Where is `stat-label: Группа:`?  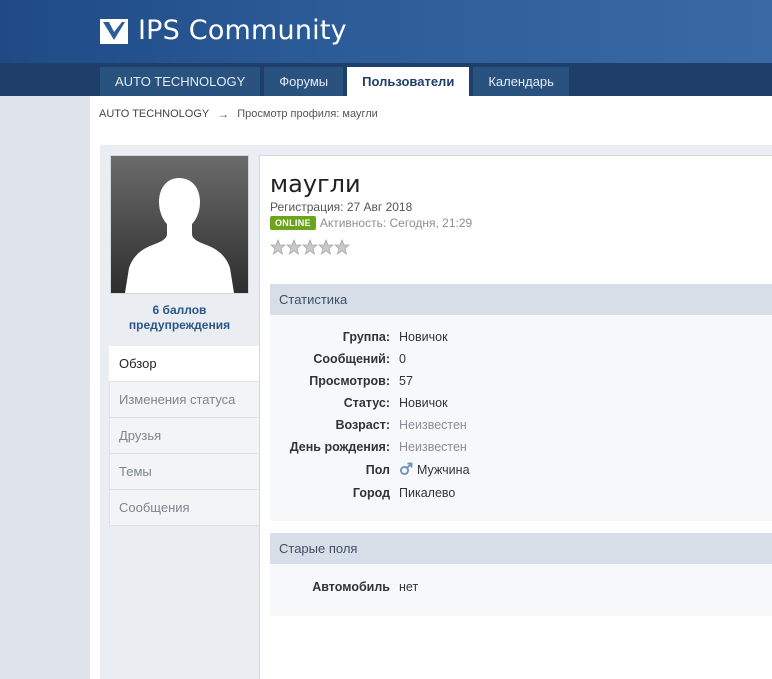 stat-label: Группа: is located at coordinates (366, 337).